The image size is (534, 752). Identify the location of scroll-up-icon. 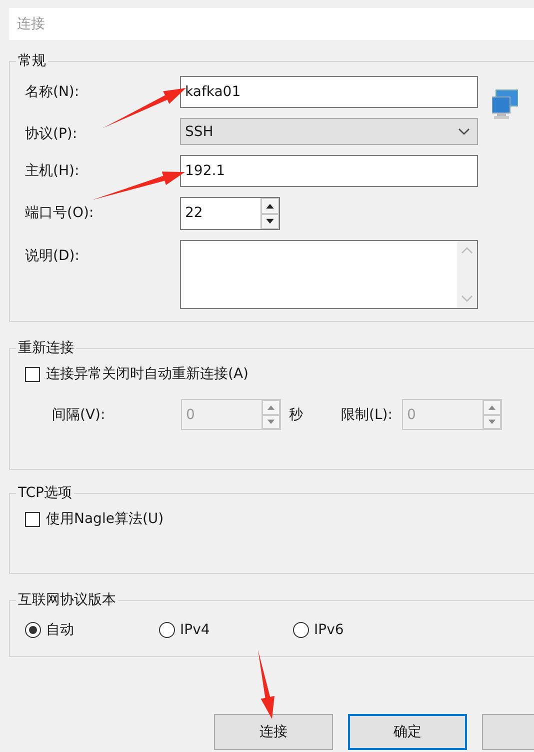
(467, 250).